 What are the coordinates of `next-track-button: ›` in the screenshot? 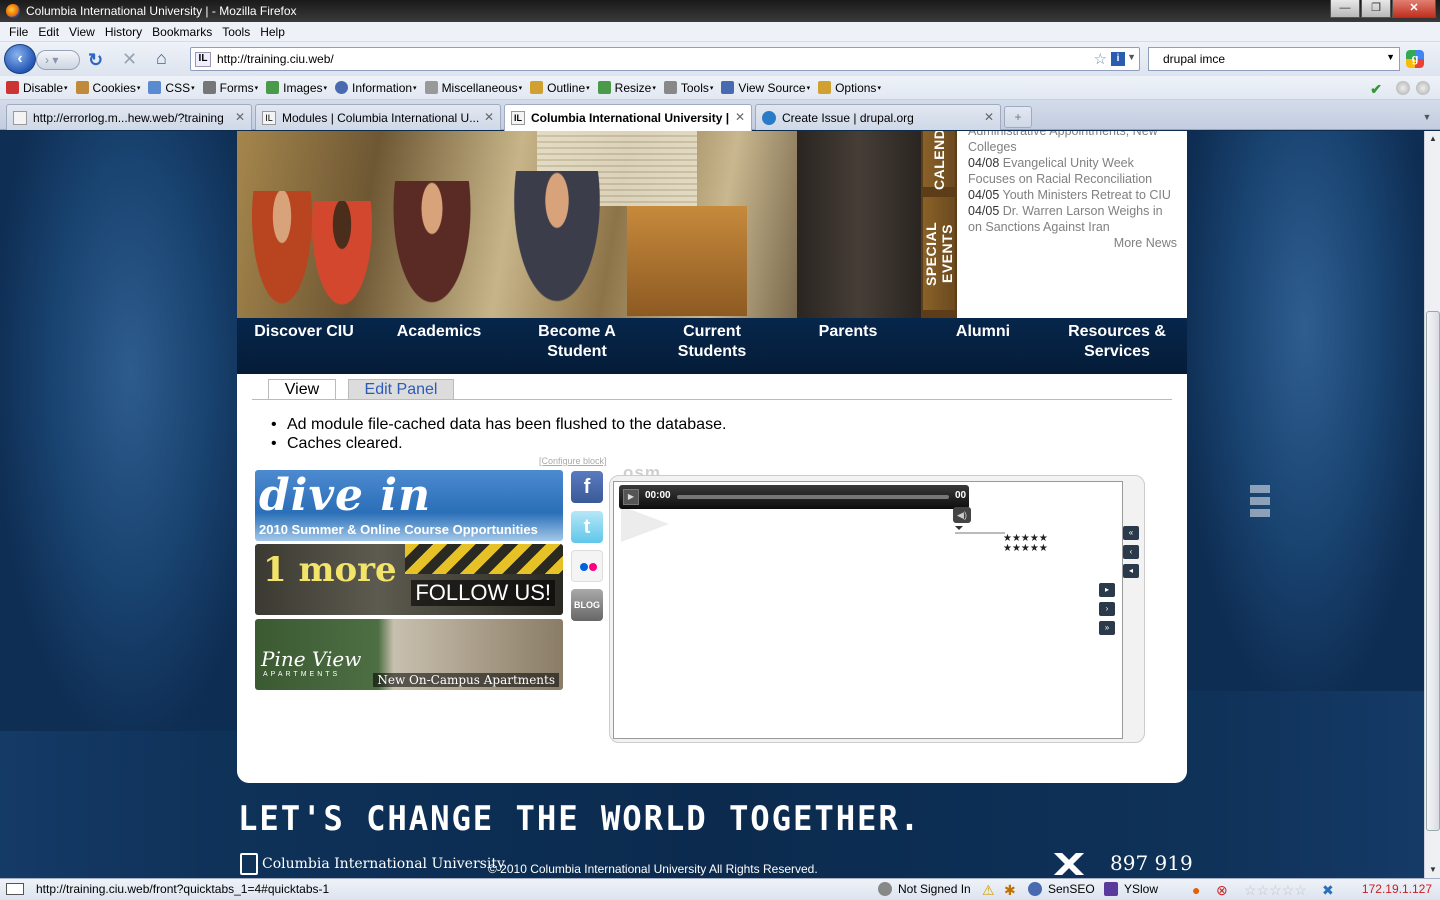 It's located at (1107, 609).